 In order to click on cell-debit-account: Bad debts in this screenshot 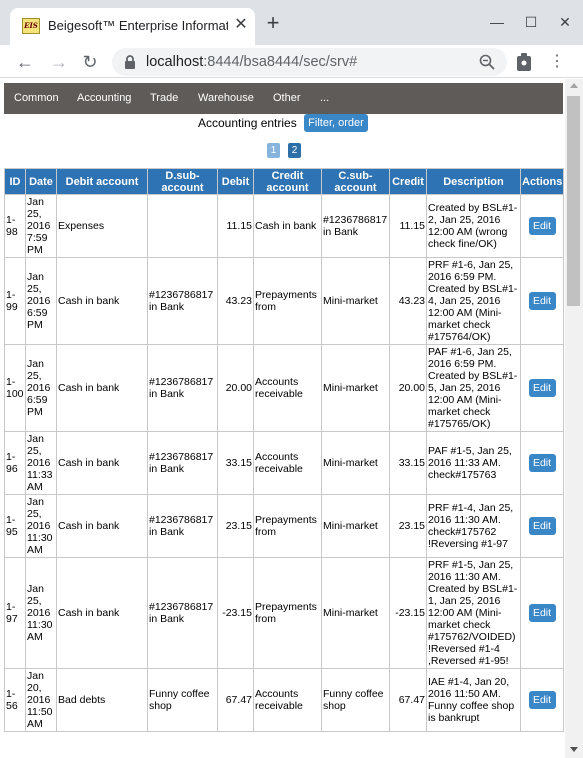, I will do `click(102, 700)`.